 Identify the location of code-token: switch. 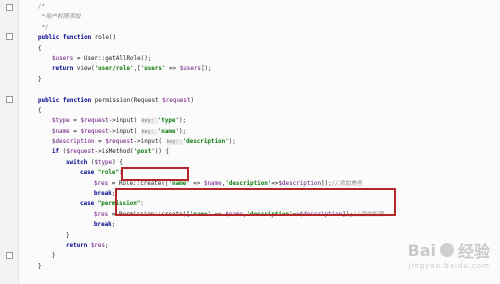
(78, 162).